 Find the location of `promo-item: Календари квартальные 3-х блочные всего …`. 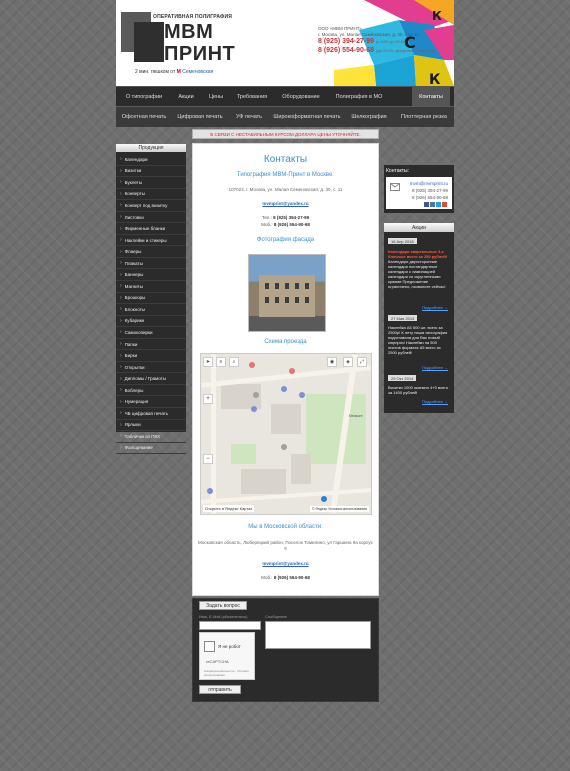

promo-item: Календари квартальные 3-х блочные всего … is located at coordinates (419, 269).